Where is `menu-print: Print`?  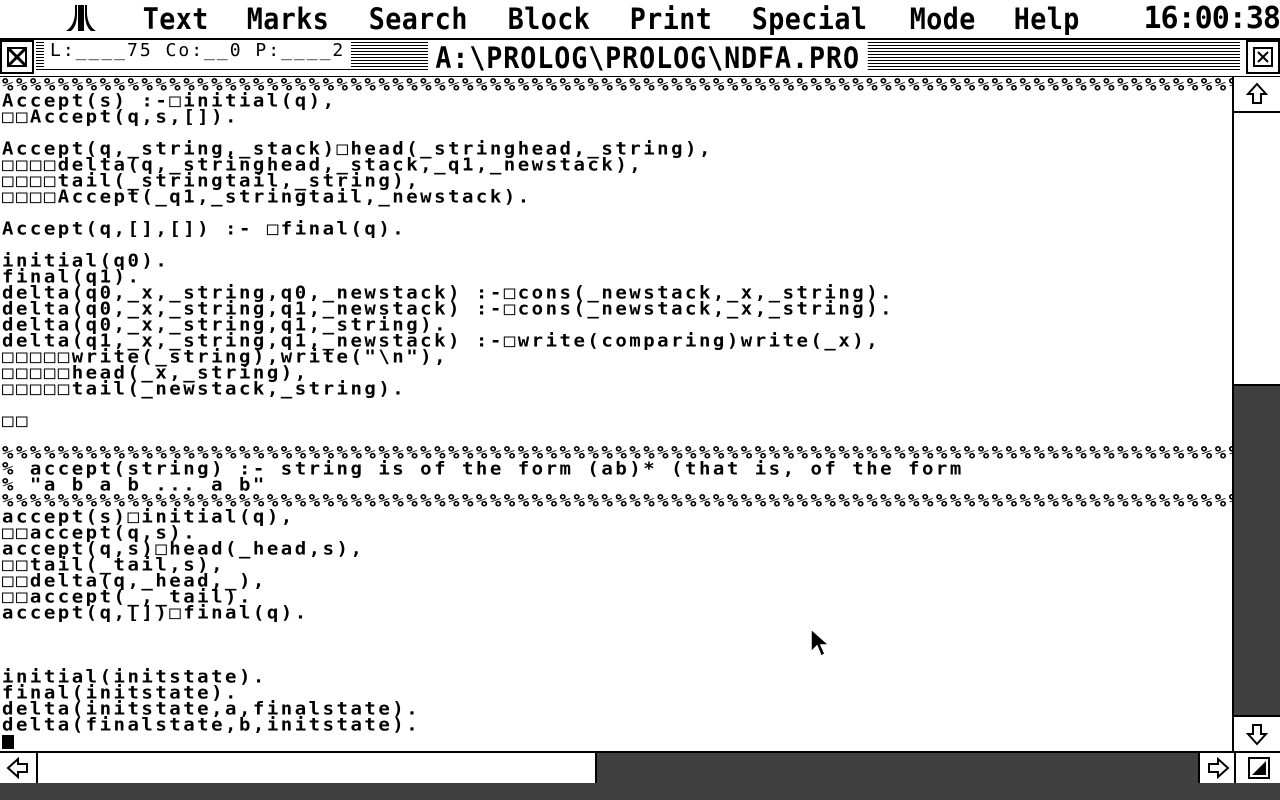
menu-print: Print is located at coordinates (671, 19).